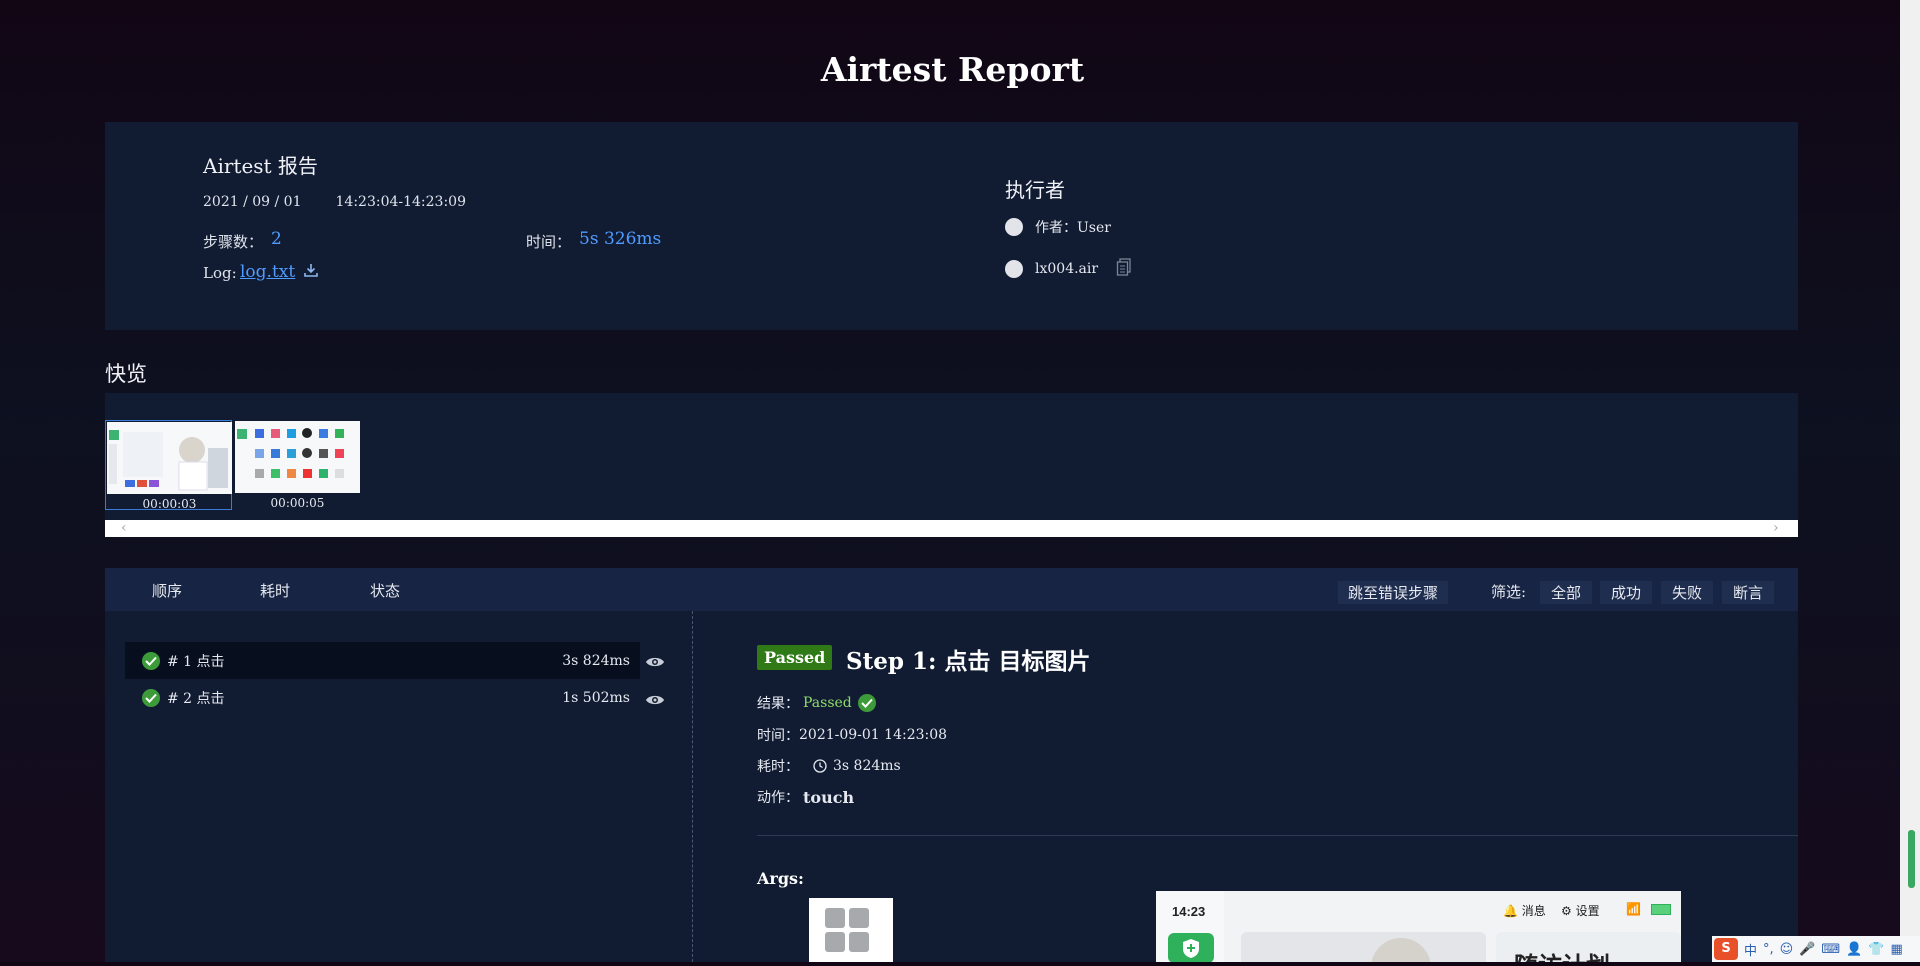 The width and height of the screenshot is (1920, 966). Describe the element at coordinates (334, 202) in the screenshot. I see `report-date: 2021 / 09 / 01 14:23:04-14:23:09` at that location.